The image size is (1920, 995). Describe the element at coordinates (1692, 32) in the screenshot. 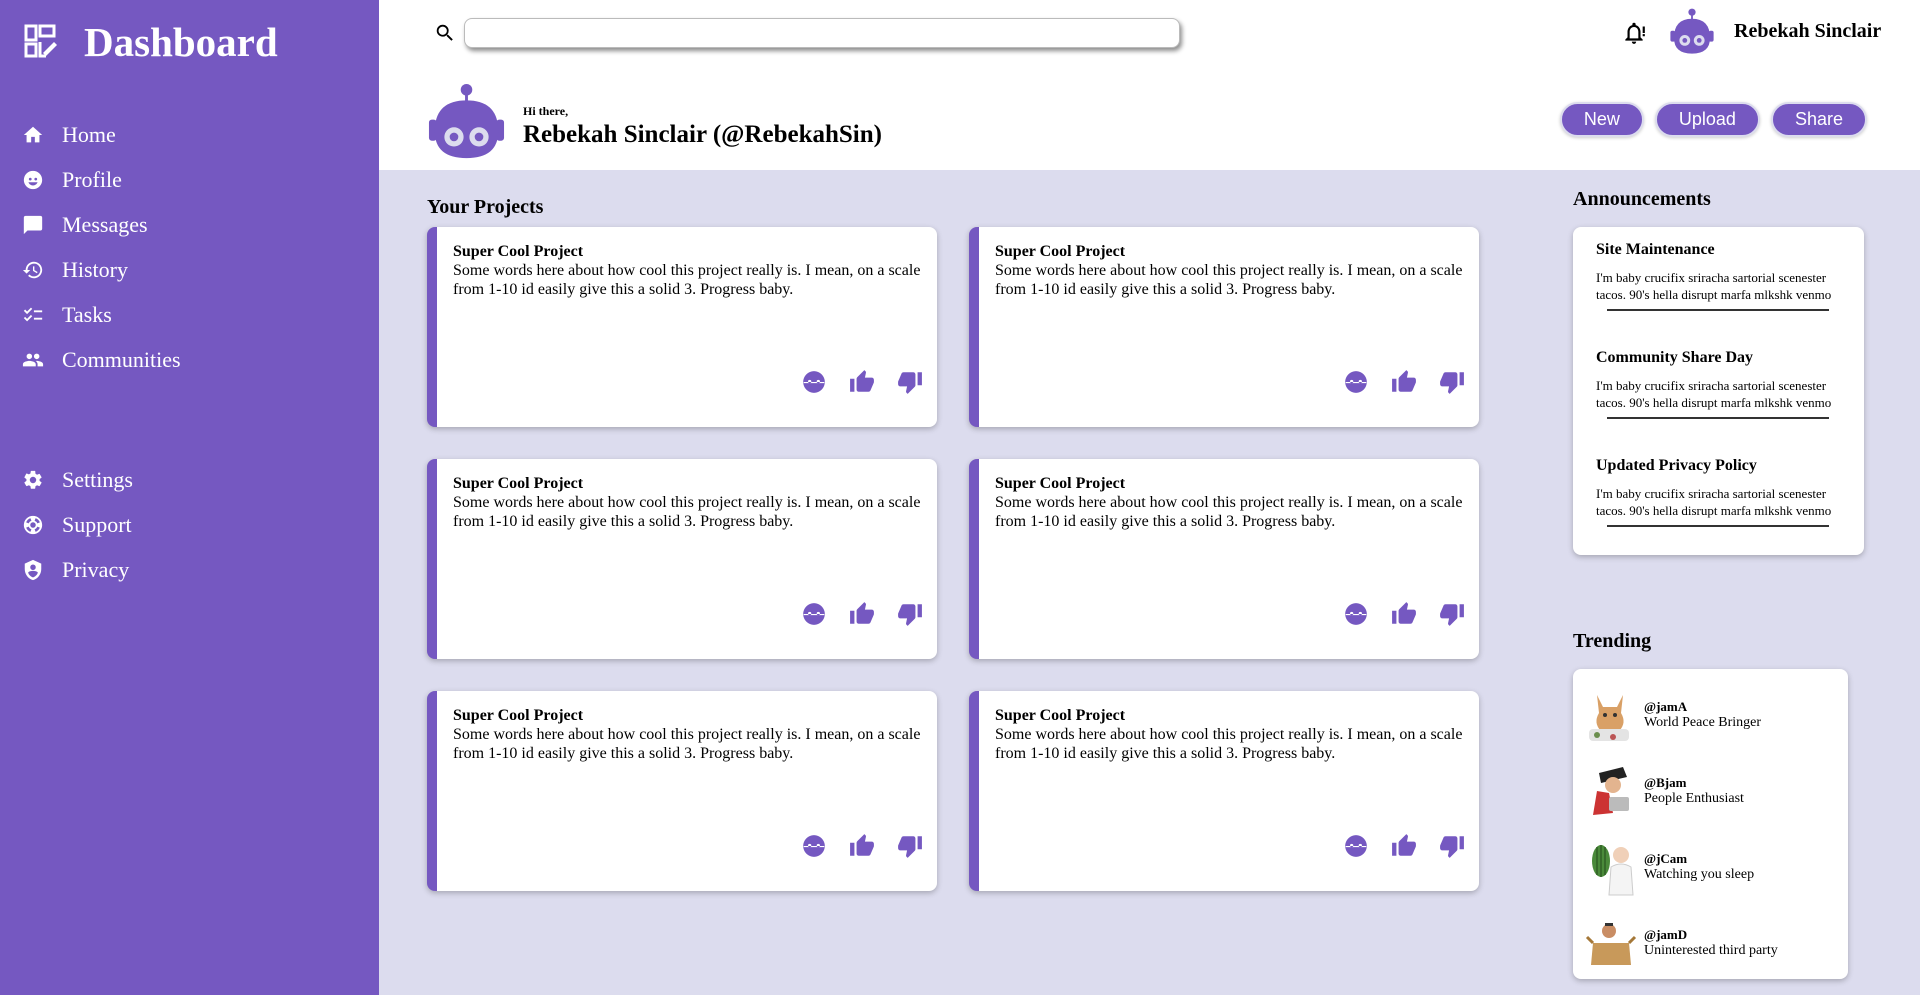

I see `robot-avatar-icon` at that location.